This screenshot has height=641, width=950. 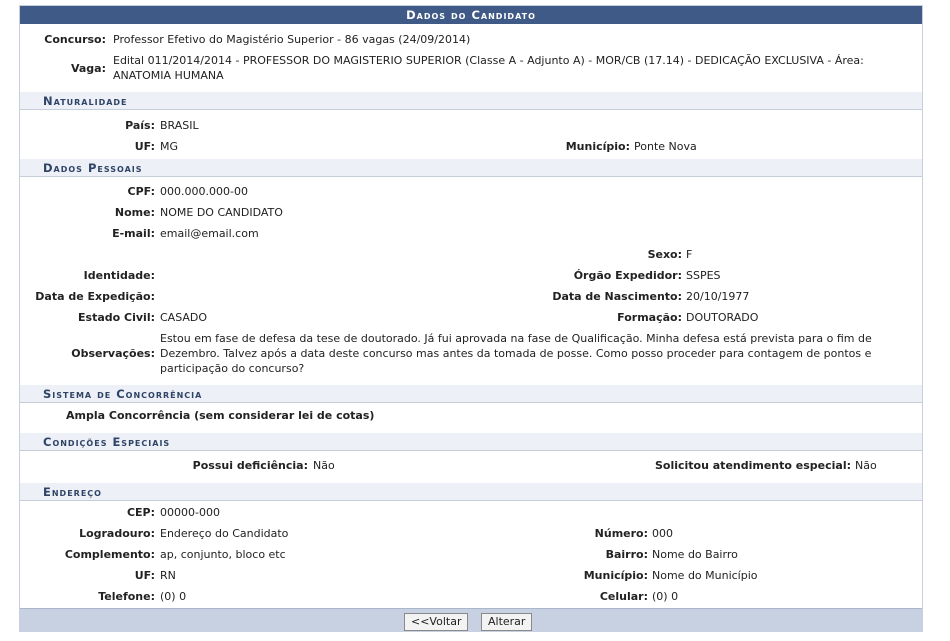 What do you see at coordinates (134, 212) in the screenshot?
I see `nome-label: Nome:` at bounding box center [134, 212].